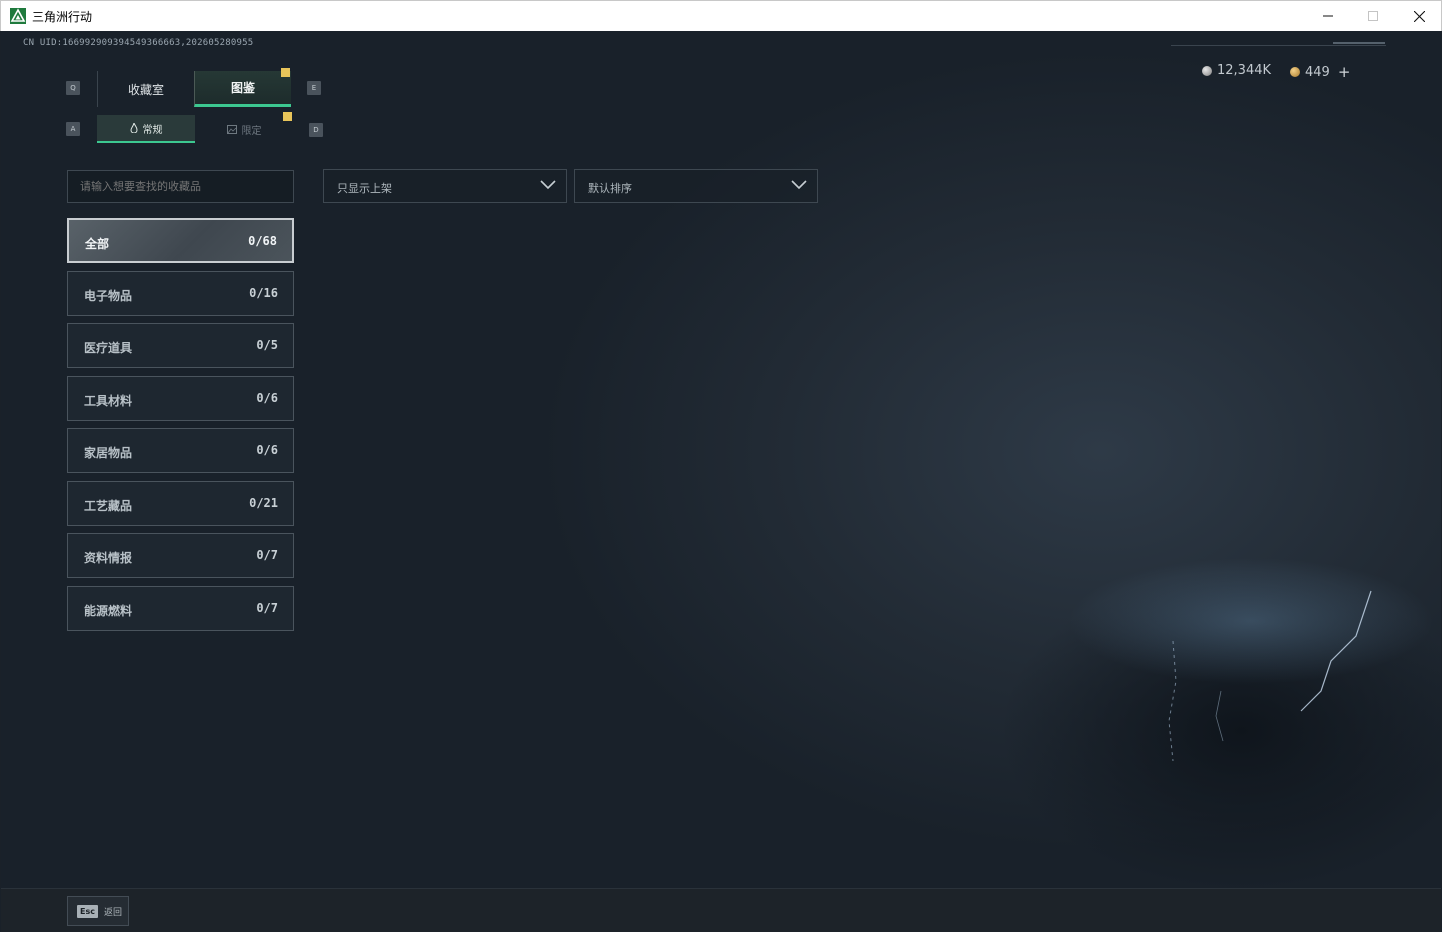 The height and width of the screenshot is (932, 1442). I want to click on sub-tabs: 常规 限定, so click(195, 127).